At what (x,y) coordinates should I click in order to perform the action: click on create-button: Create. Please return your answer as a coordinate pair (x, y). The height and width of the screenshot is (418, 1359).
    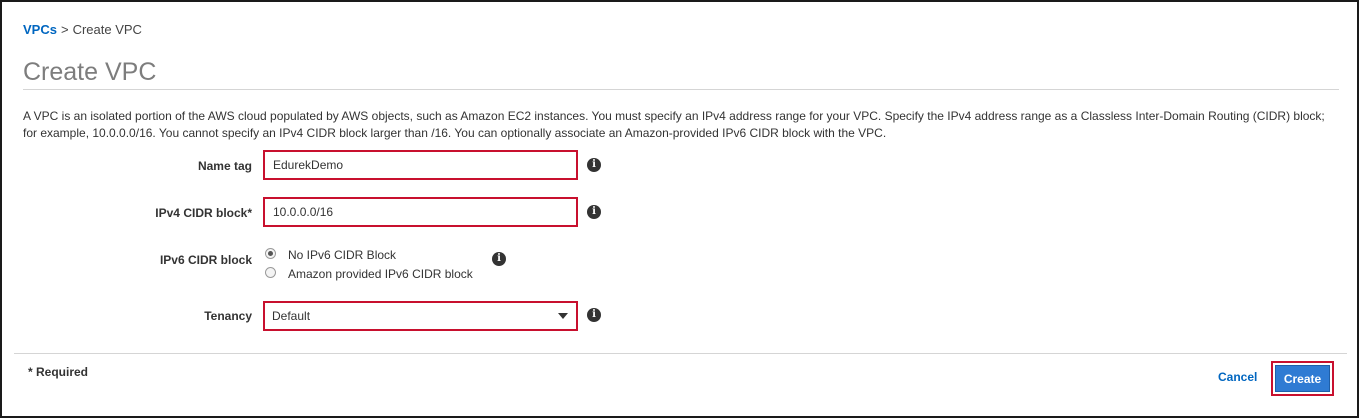
    Looking at the image, I should click on (1302, 378).